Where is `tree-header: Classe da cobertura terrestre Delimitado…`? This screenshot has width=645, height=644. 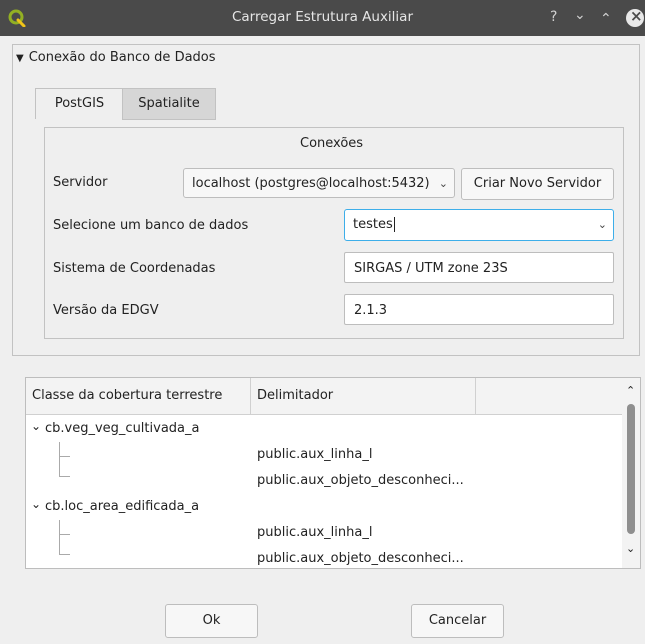 tree-header: Classe da cobertura terrestre Delimitado… is located at coordinates (333, 396).